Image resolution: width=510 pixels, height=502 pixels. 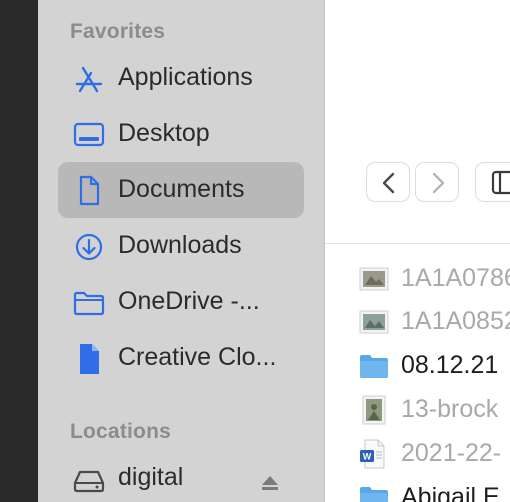 I want to click on file-row: W 2021-22-, so click(x=434, y=455).